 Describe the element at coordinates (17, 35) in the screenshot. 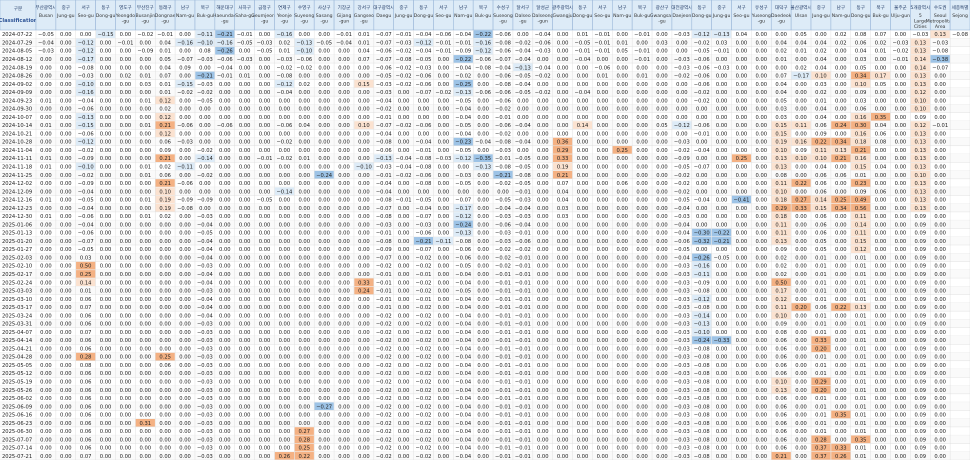

I see `row-date: 2024-07-22` at that location.